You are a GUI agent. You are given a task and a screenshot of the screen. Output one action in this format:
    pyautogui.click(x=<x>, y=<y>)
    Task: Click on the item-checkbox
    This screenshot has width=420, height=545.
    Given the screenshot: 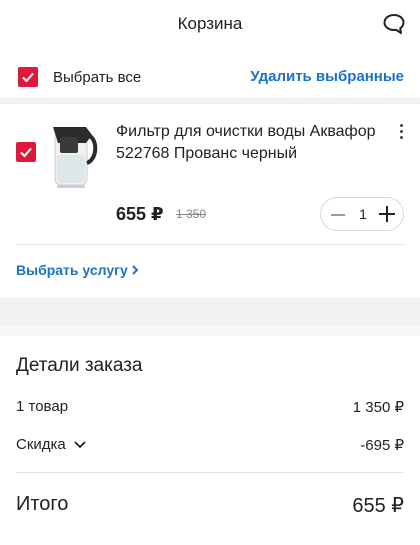 What is the action you would take?
    pyautogui.click(x=26, y=152)
    